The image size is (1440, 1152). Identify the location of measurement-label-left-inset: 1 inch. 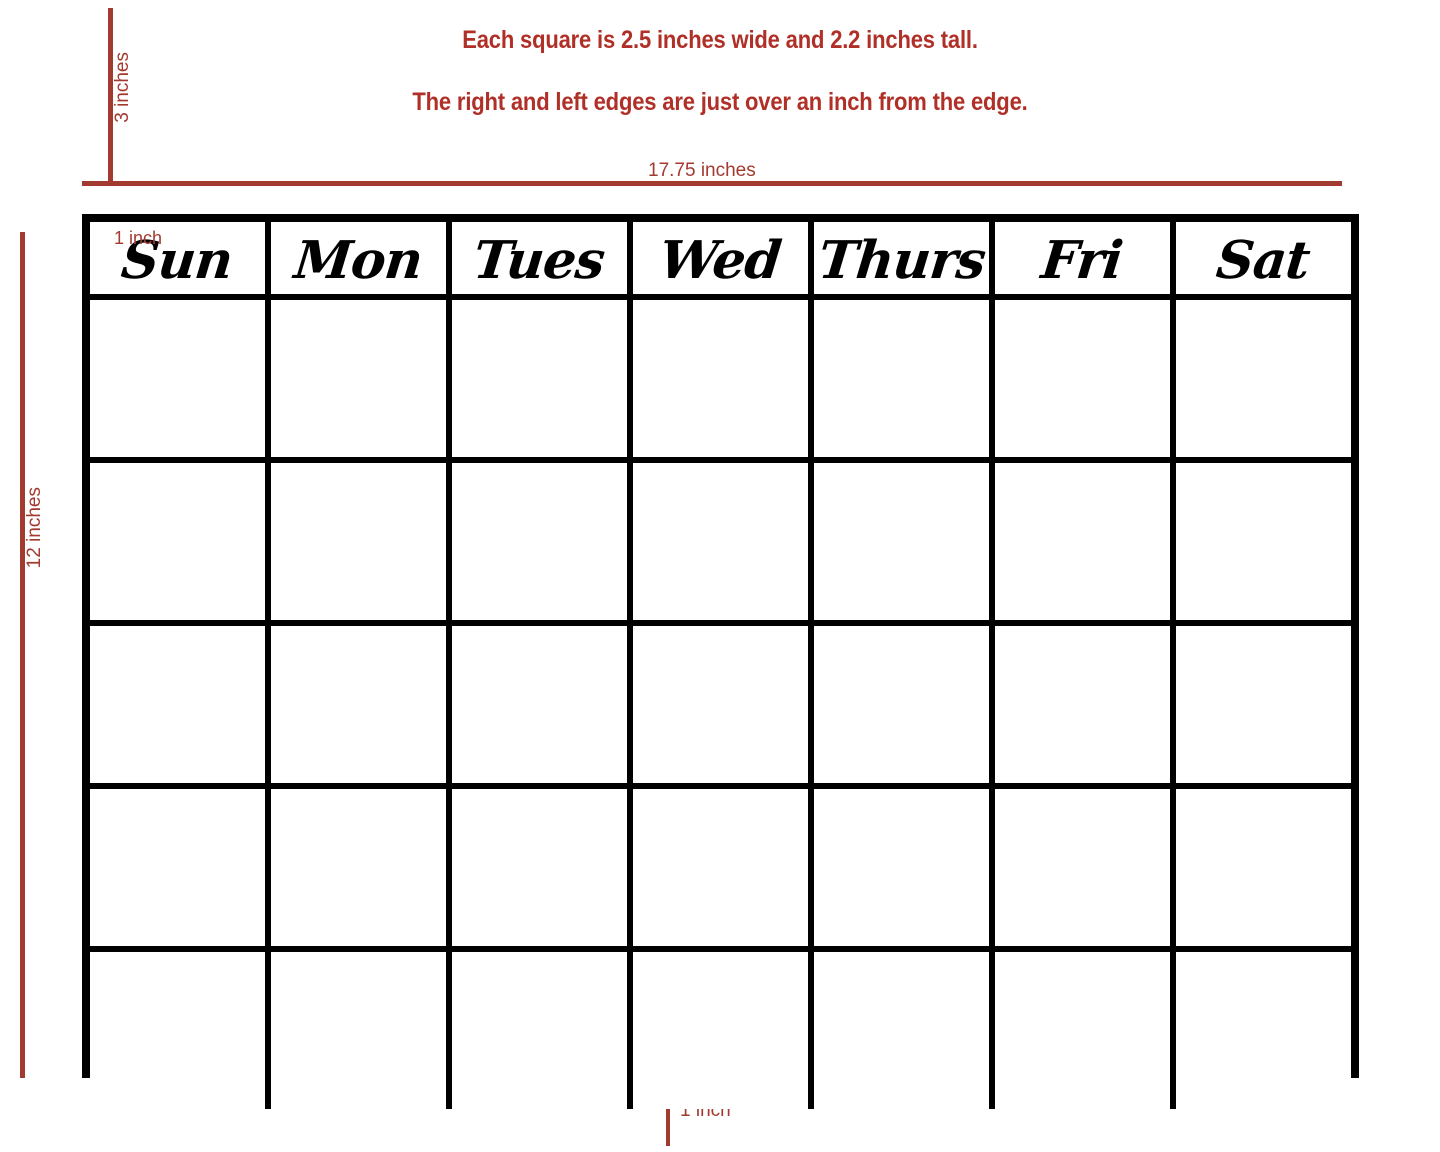
(138, 238).